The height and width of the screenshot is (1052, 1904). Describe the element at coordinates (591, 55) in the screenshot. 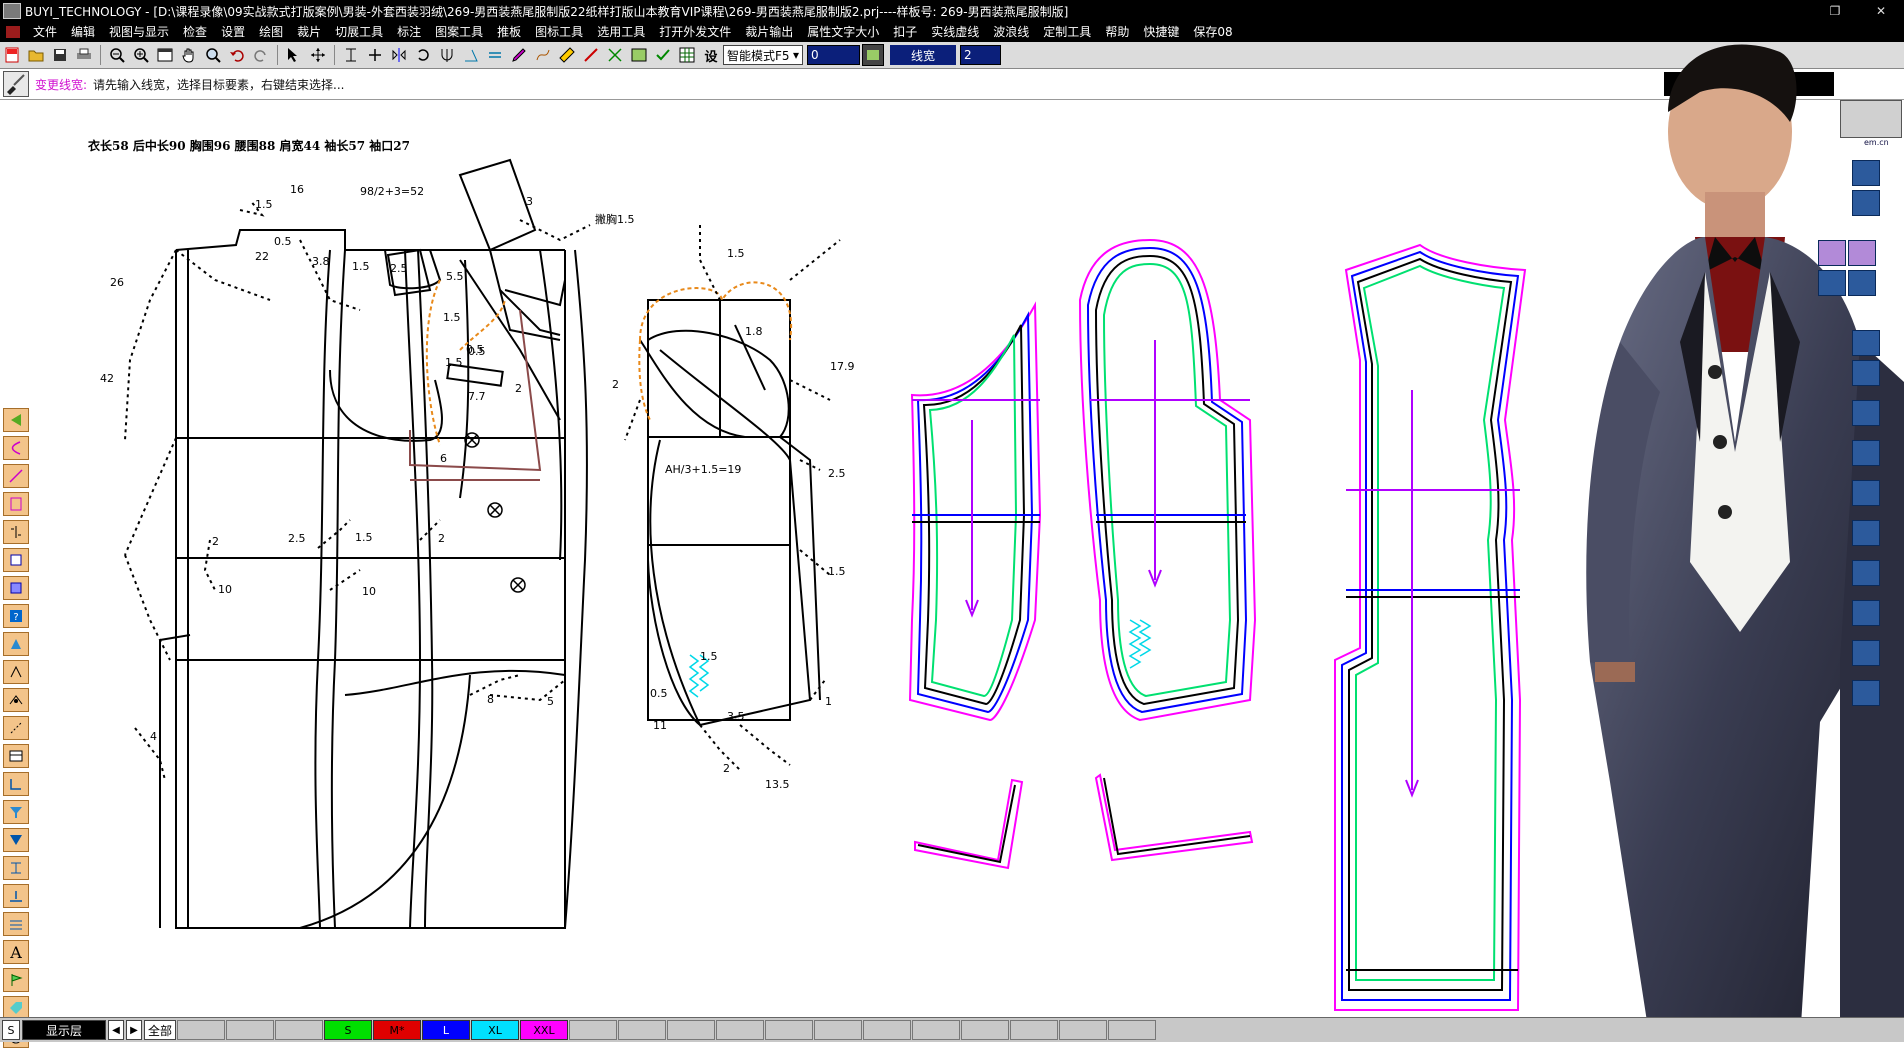

I see `measure-icon` at that location.